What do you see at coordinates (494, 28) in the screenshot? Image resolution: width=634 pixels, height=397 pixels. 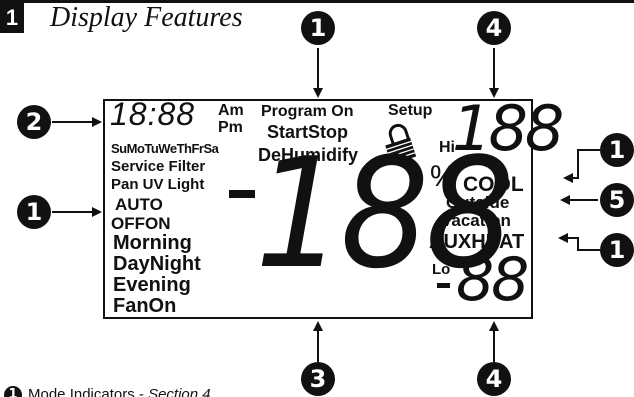 I see `callout-top-right: 4` at bounding box center [494, 28].